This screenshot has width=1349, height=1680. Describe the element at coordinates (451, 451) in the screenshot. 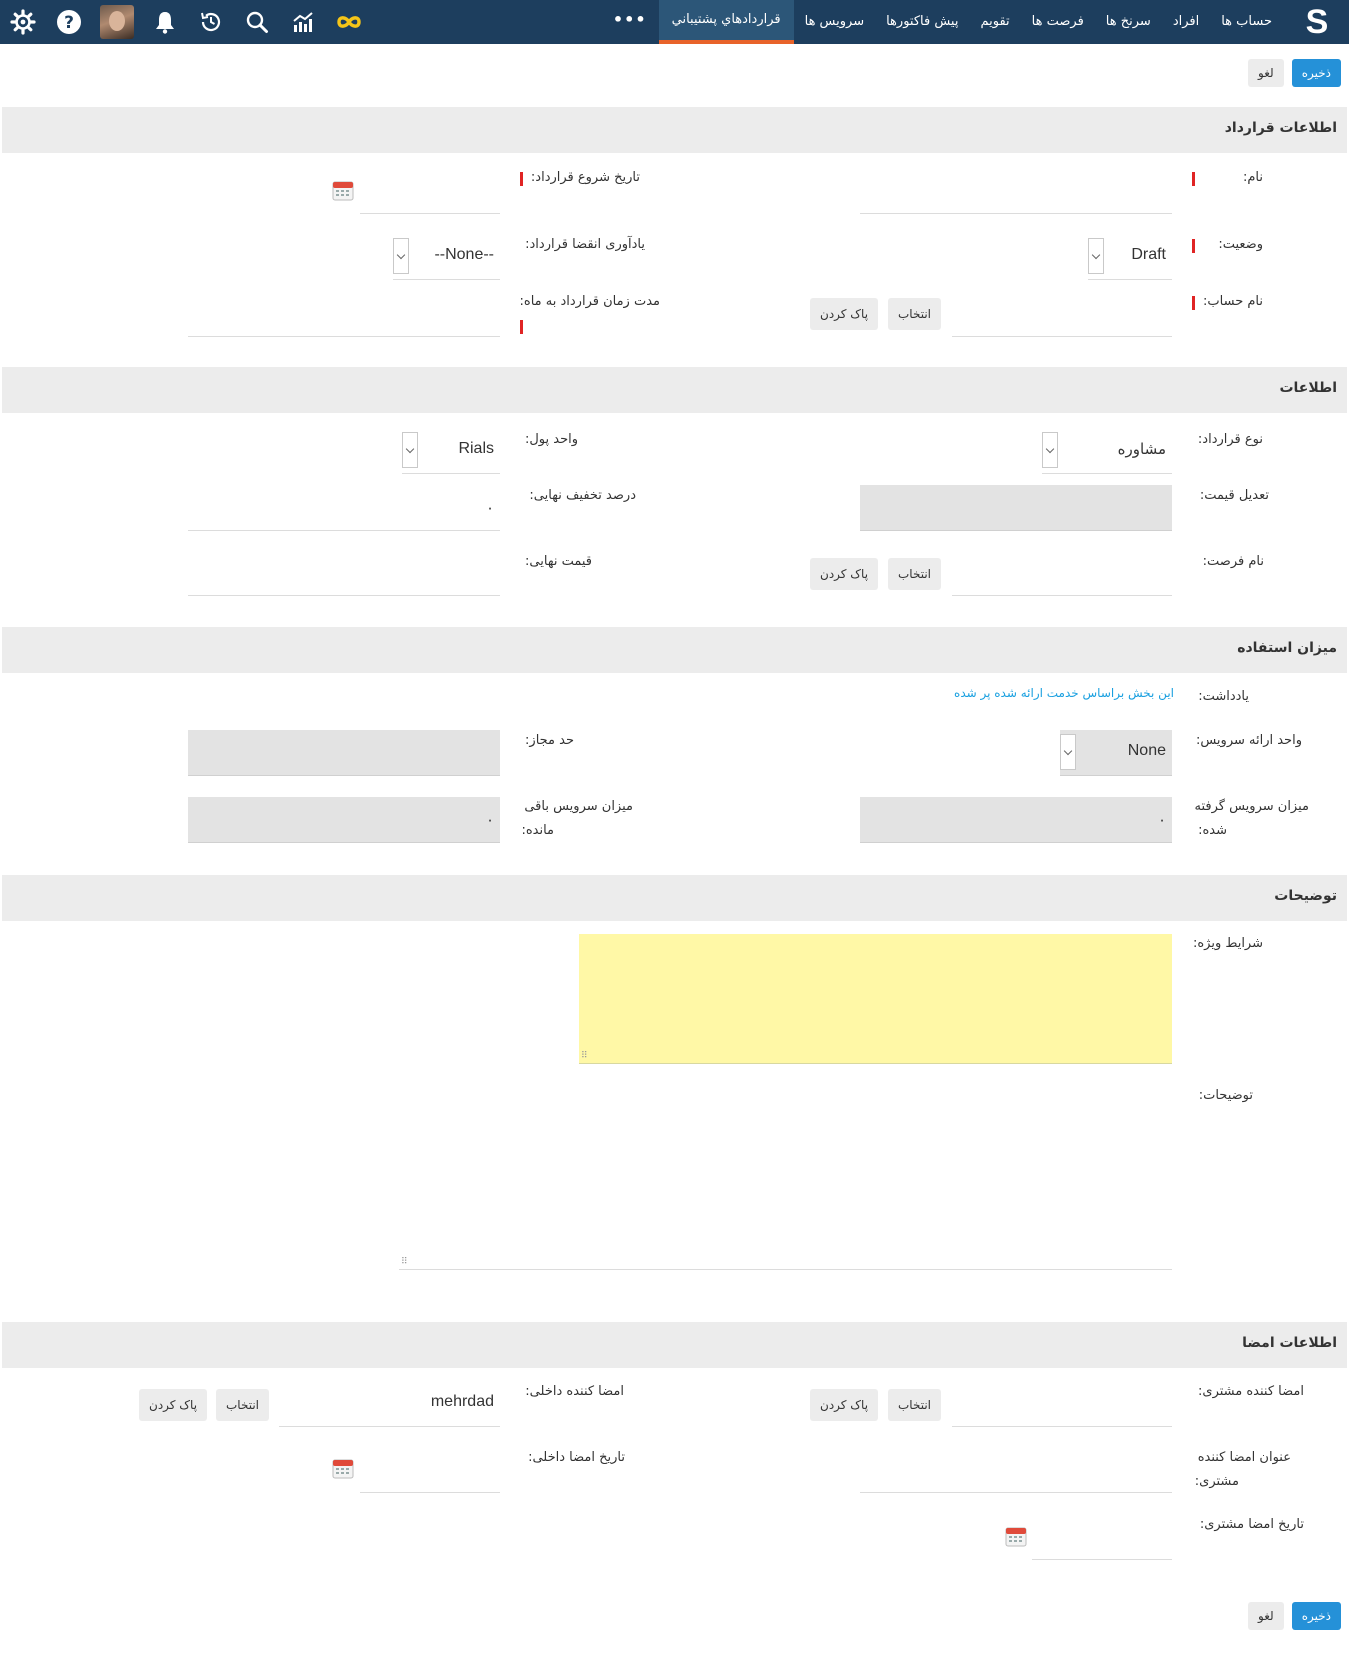

I see `currency-select: Rials` at that location.